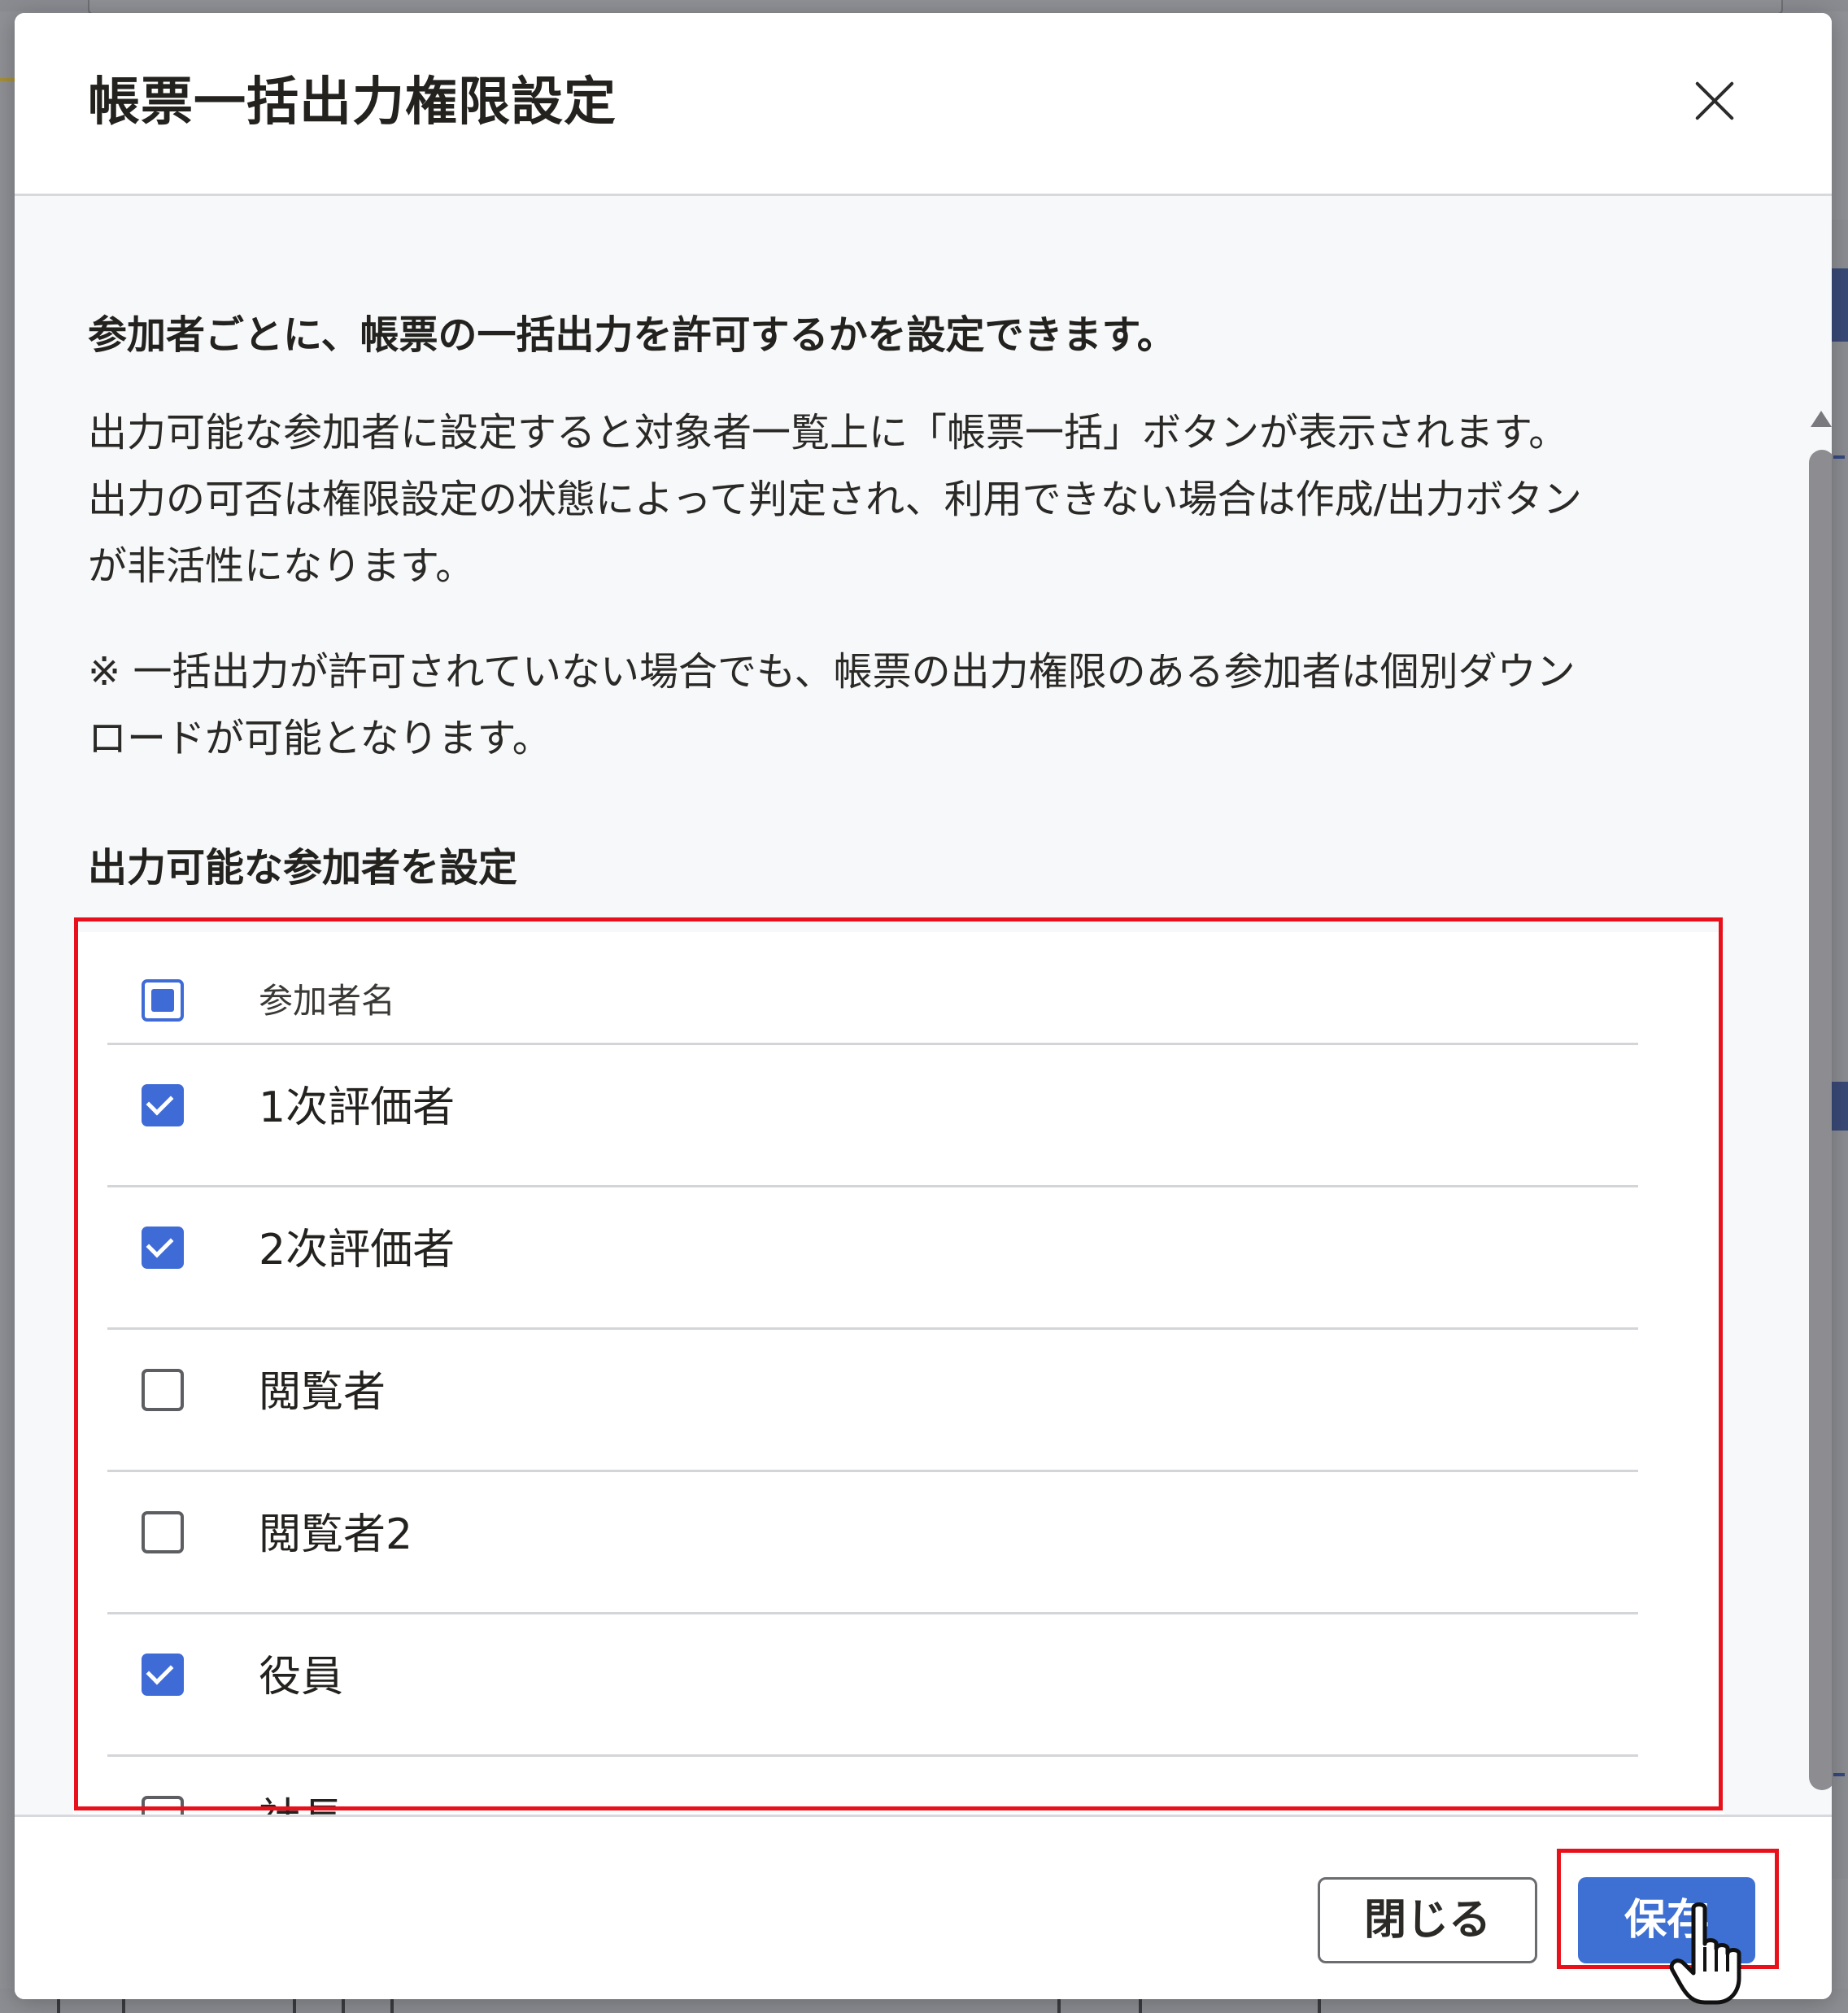  Describe the element at coordinates (872, 1543) in the screenshot. I see `participant-row: 閲覧者2` at that location.